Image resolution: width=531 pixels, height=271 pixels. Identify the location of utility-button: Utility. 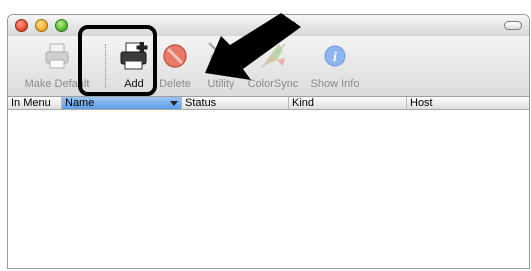
(221, 65).